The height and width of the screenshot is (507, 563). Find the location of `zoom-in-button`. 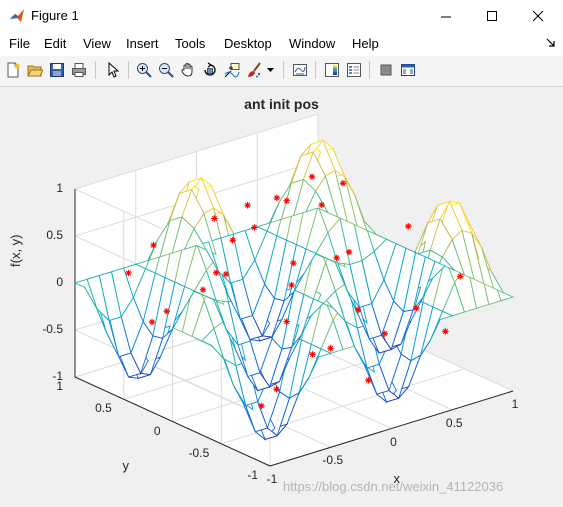

zoom-in-button is located at coordinates (144, 70).